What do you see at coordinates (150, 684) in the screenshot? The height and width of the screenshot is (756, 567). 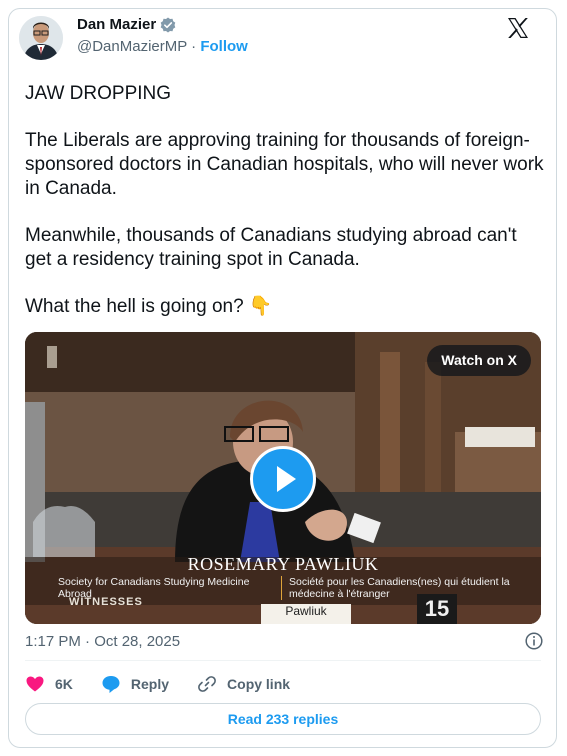 I see `reply-label: Reply` at bounding box center [150, 684].